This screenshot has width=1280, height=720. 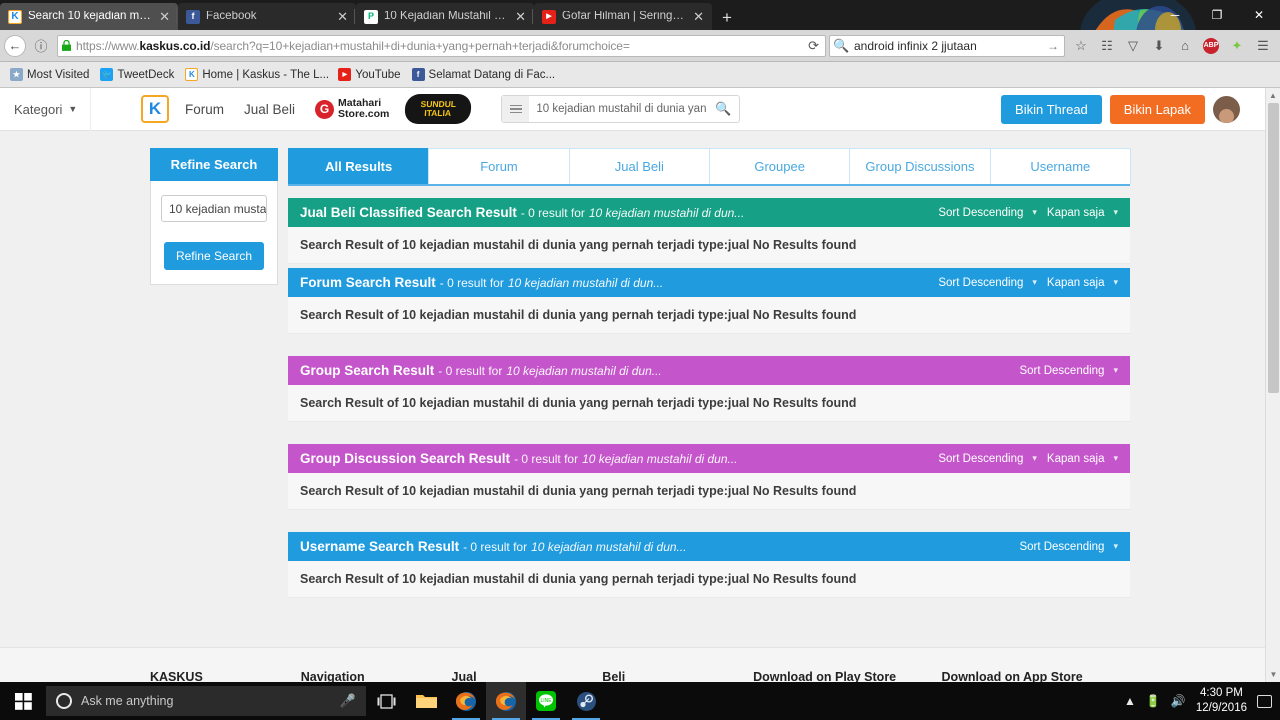 I want to click on reload-icon: ⟳, so click(x=814, y=46).